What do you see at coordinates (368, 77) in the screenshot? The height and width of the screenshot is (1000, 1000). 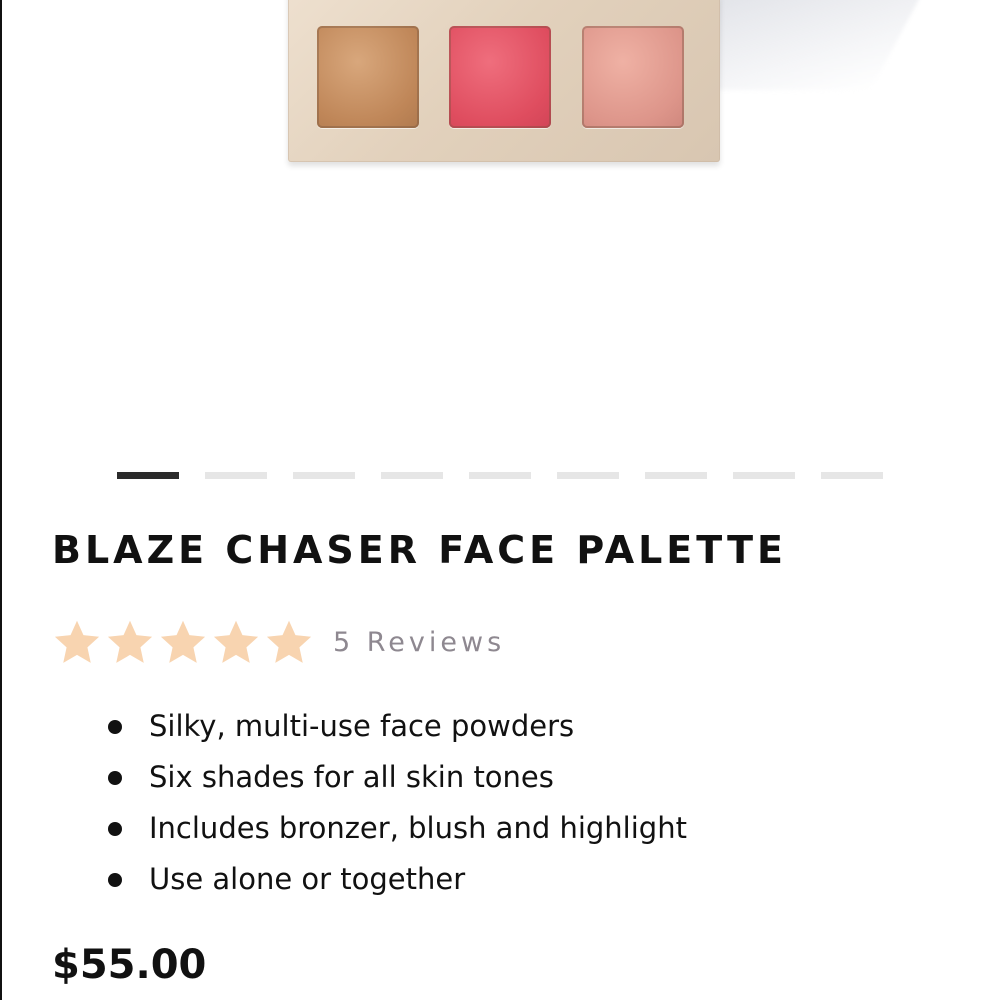 I see `bronzer-pan` at bounding box center [368, 77].